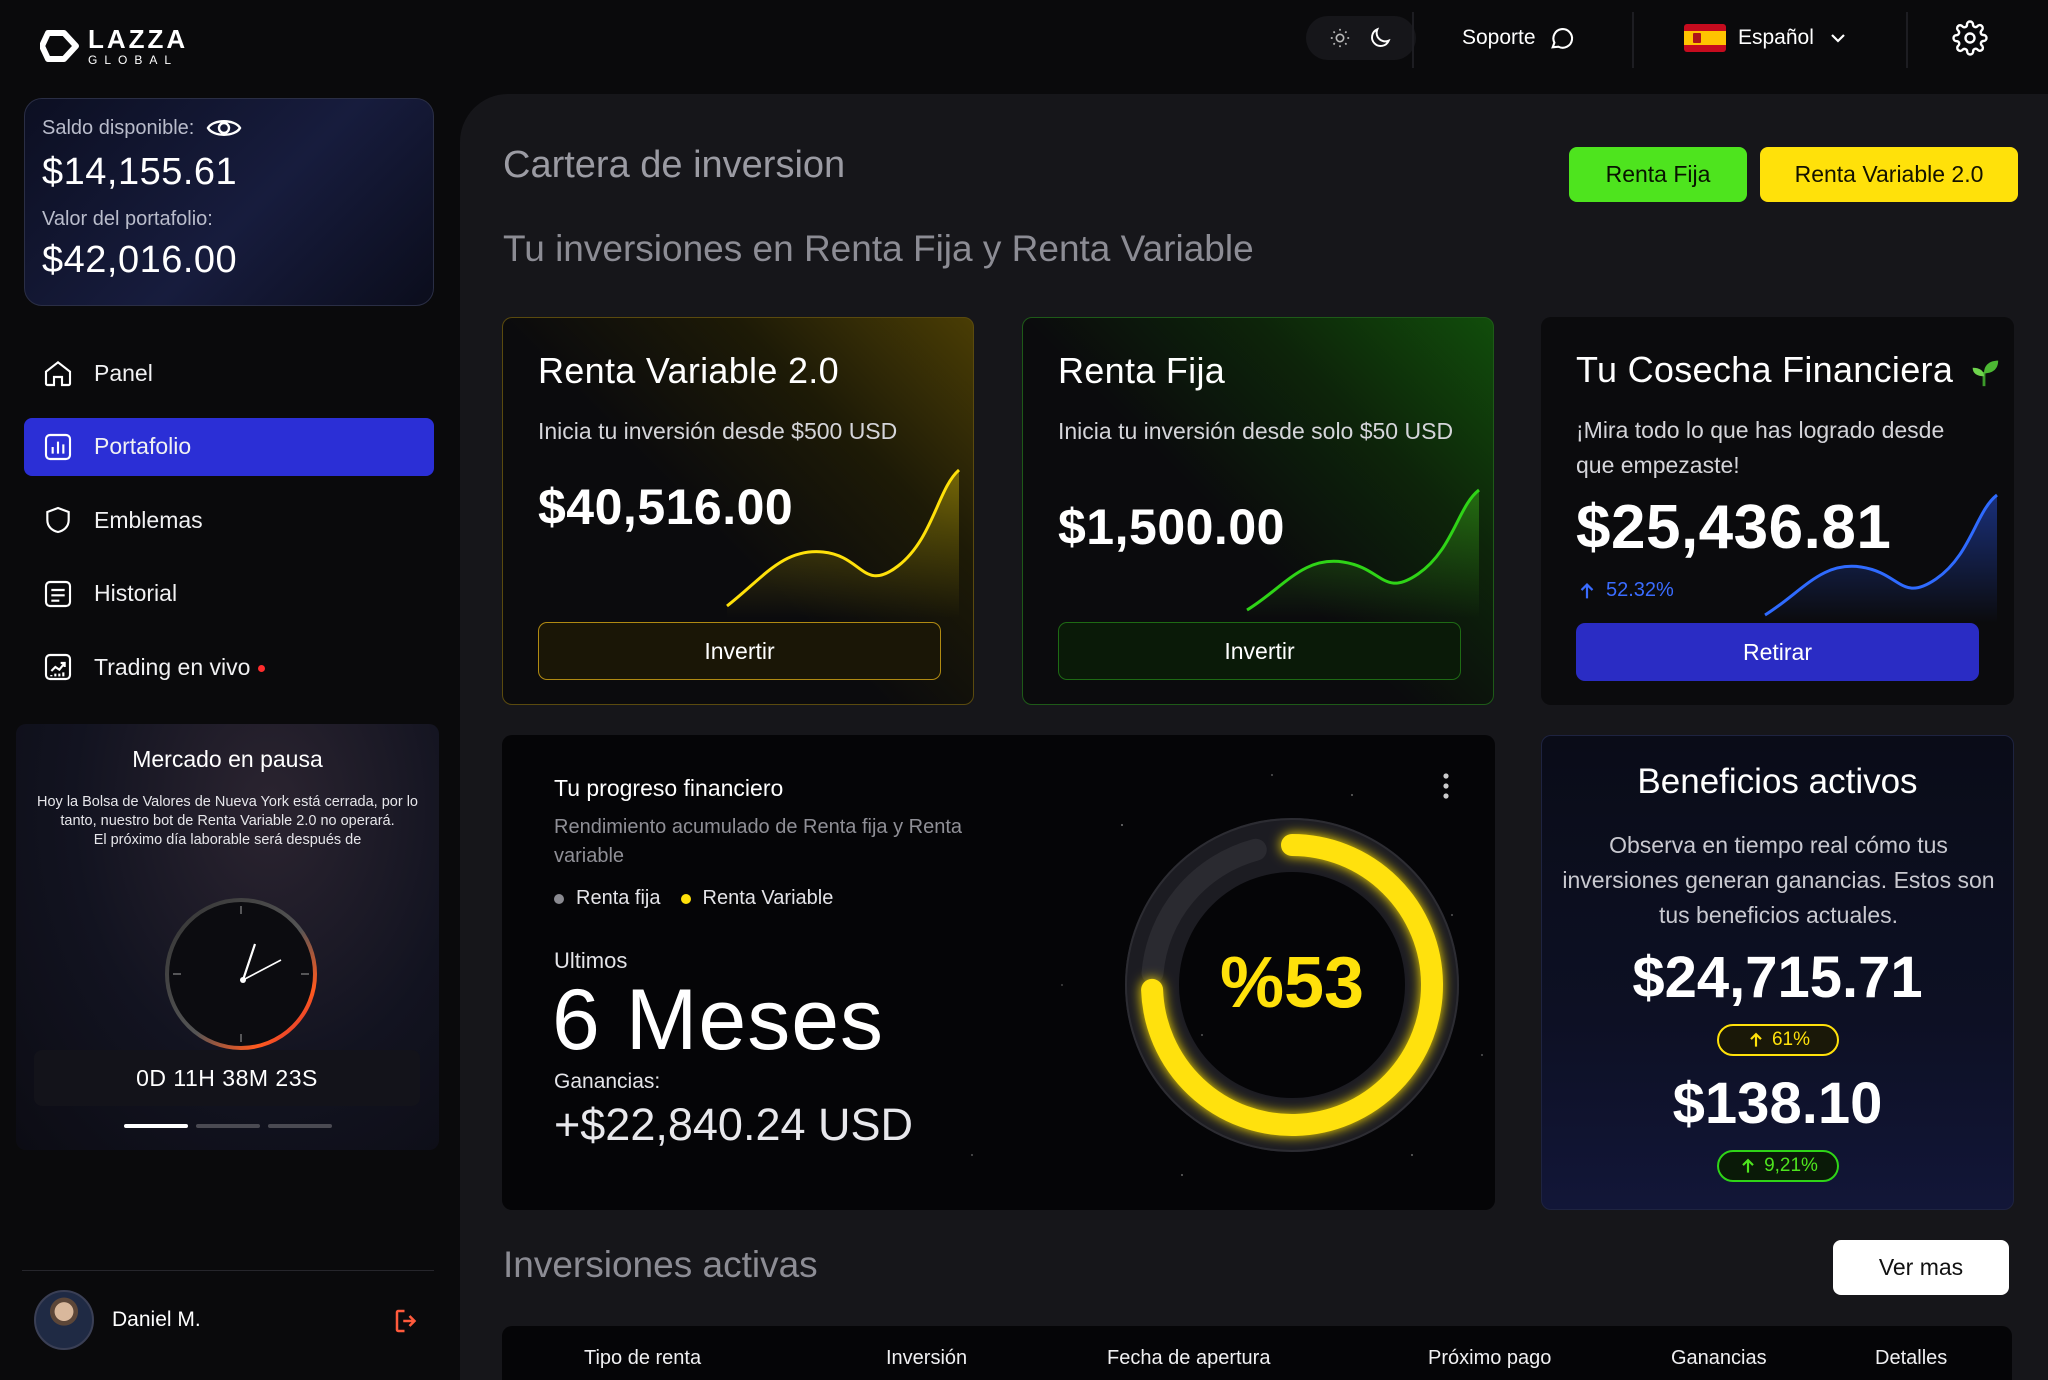 Image resolution: width=2048 pixels, height=1380 pixels. Describe the element at coordinates (241, 974) in the screenshot. I see `clock-icon` at that location.